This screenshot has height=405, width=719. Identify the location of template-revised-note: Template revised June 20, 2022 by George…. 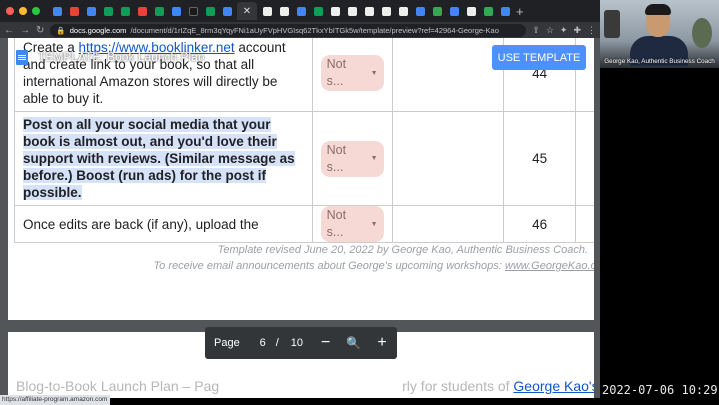
(402, 250).